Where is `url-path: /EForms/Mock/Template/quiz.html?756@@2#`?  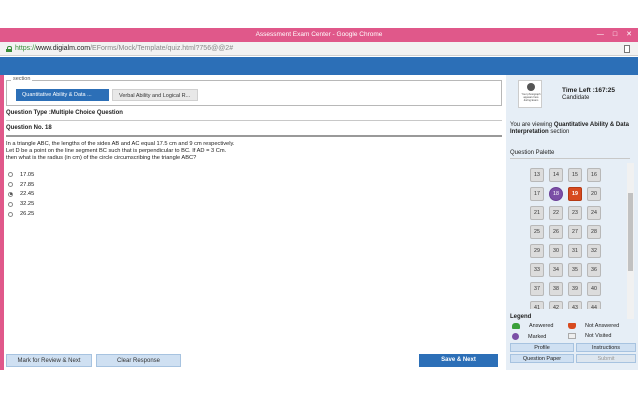 url-path: /EForms/Mock/Template/quiz.html?756@@2# is located at coordinates (162, 48).